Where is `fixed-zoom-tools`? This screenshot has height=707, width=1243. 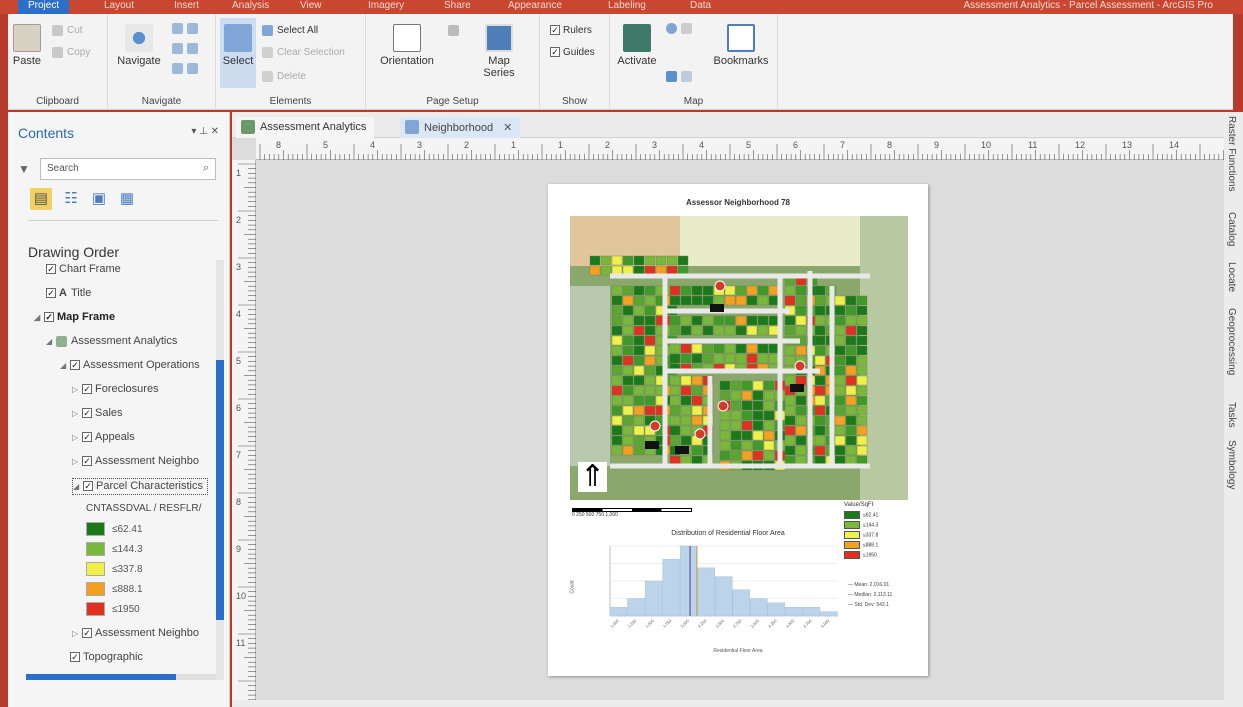
fixed-zoom-tools is located at coordinates (187, 69).